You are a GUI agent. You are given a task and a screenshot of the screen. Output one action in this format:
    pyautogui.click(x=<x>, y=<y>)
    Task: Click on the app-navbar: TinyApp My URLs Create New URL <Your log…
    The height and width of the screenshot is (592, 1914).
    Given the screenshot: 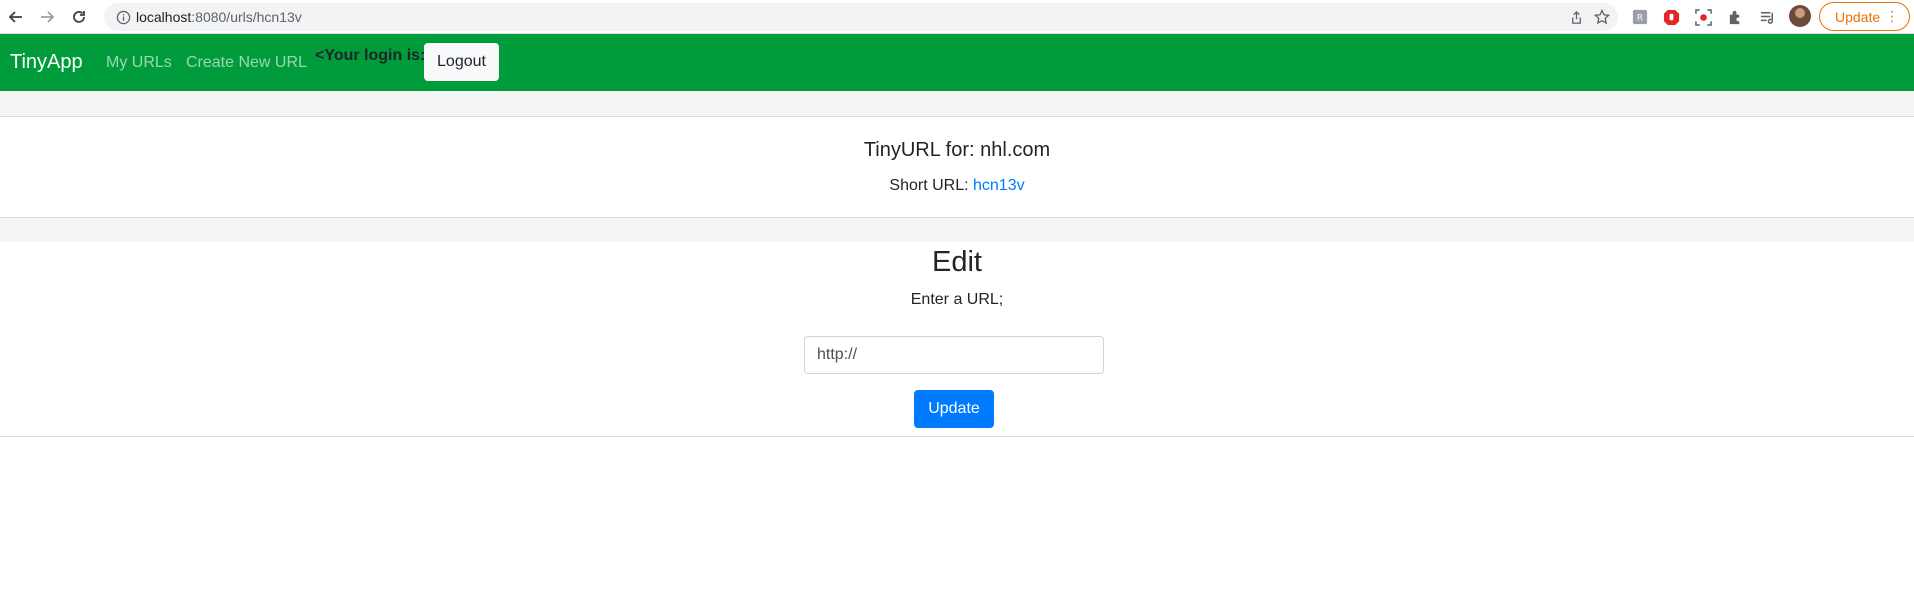 What is the action you would take?
    pyautogui.click(x=957, y=62)
    